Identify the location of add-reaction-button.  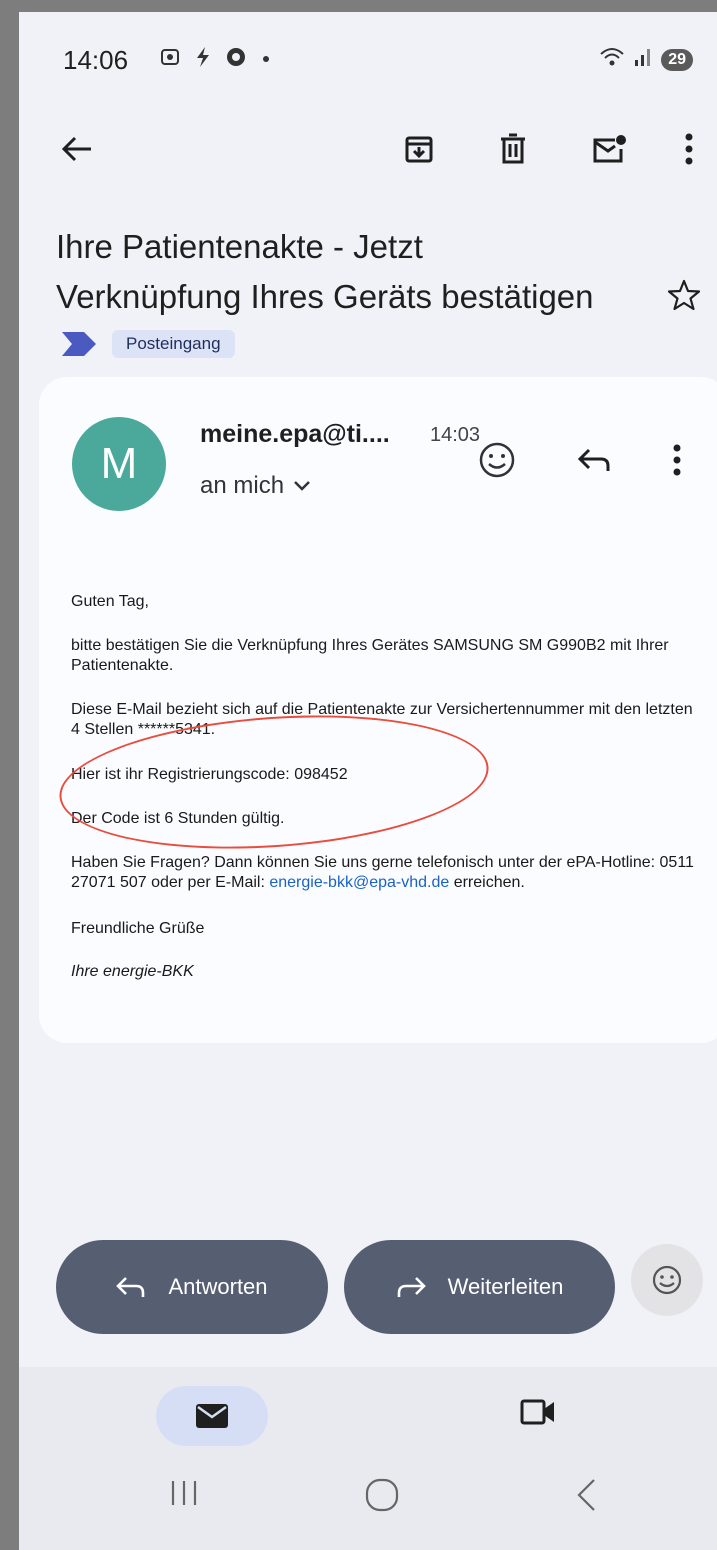
(497, 460).